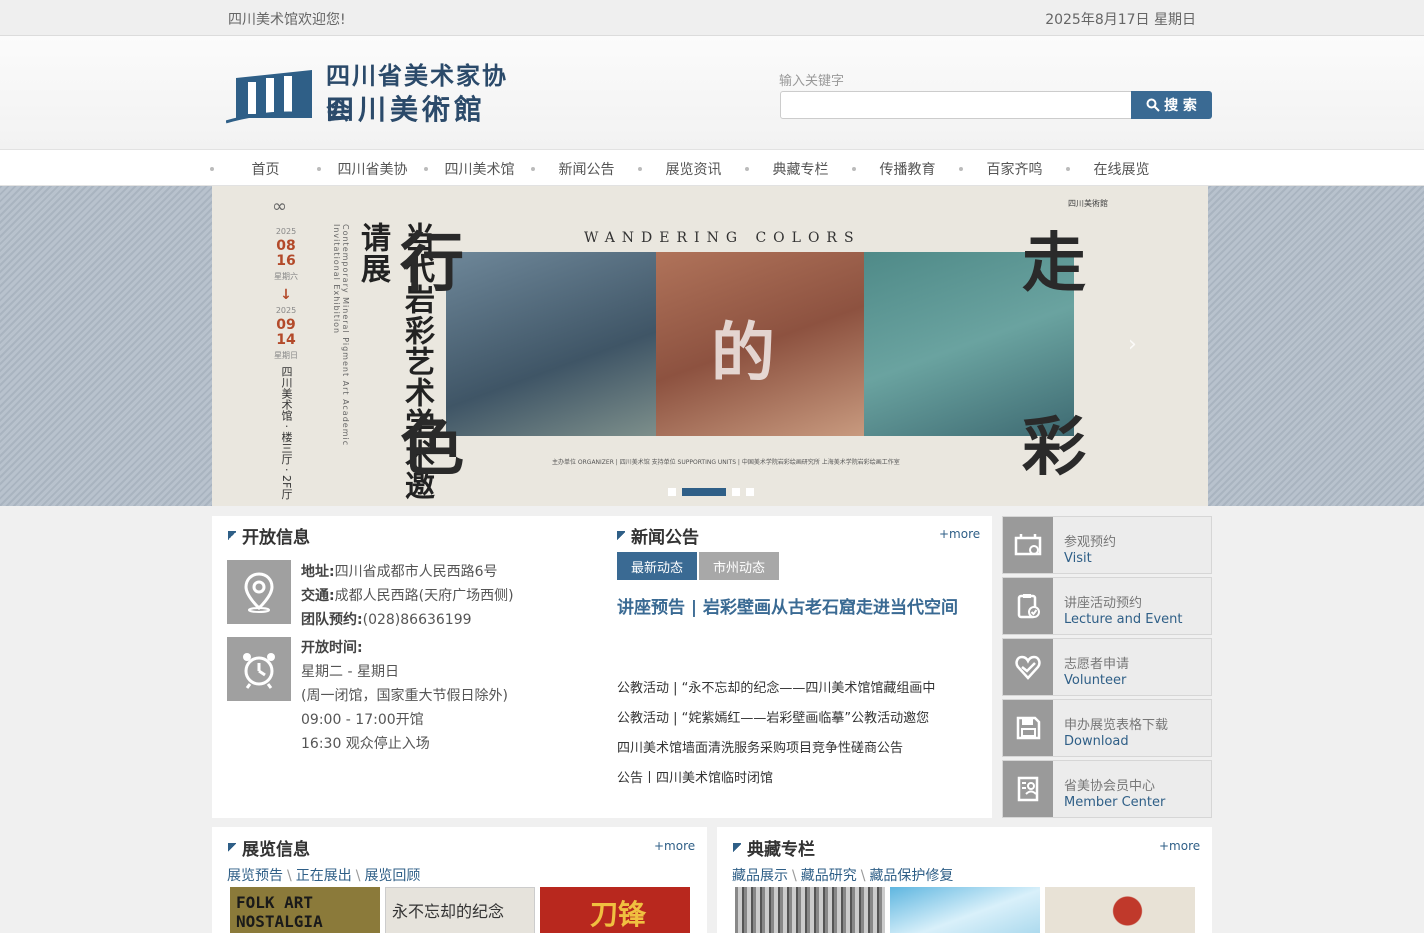  What do you see at coordinates (305, 910) in the screenshot?
I see `exhibition-thumb: FOLK ART NOSTALGIA` at bounding box center [305, 910].